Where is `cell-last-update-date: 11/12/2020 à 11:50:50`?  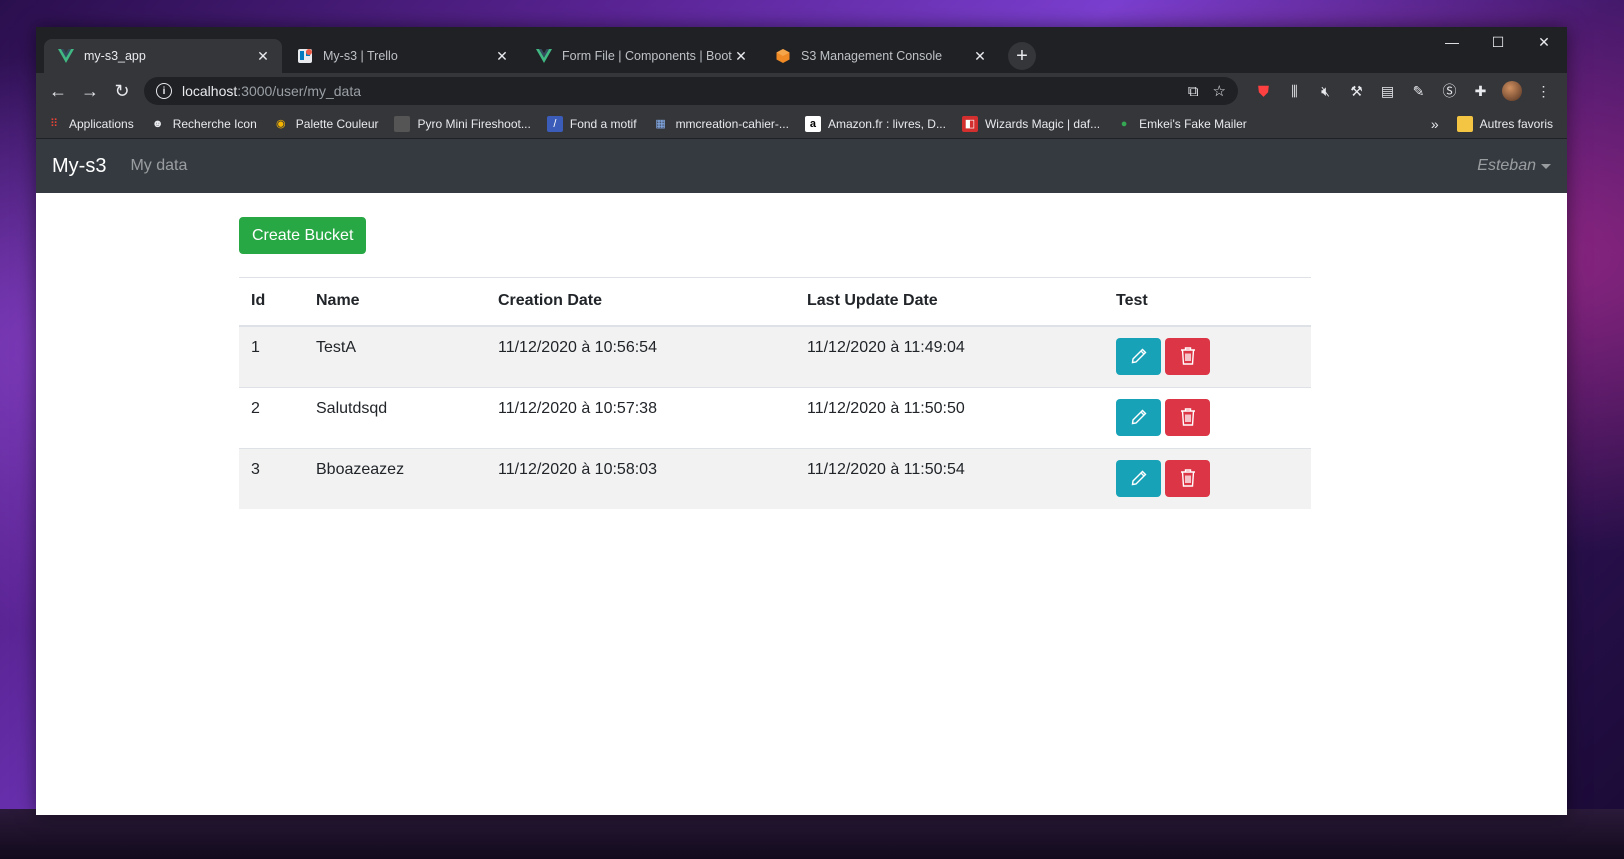 cell-last-update-date: 11/12/2020 à 11:50:50 is located at coordinates (949, 417).